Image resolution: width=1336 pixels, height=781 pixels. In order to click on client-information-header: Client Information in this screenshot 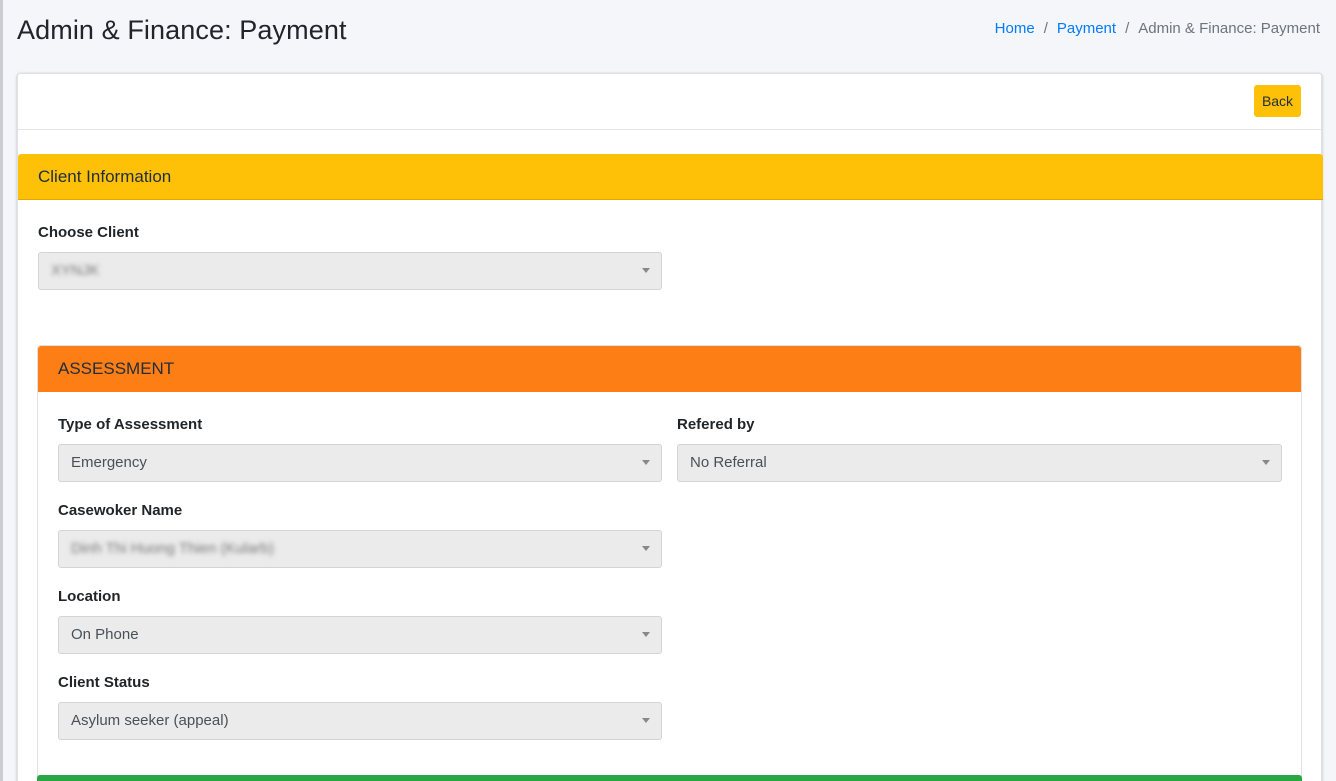, I will do `click(670, 177)`.